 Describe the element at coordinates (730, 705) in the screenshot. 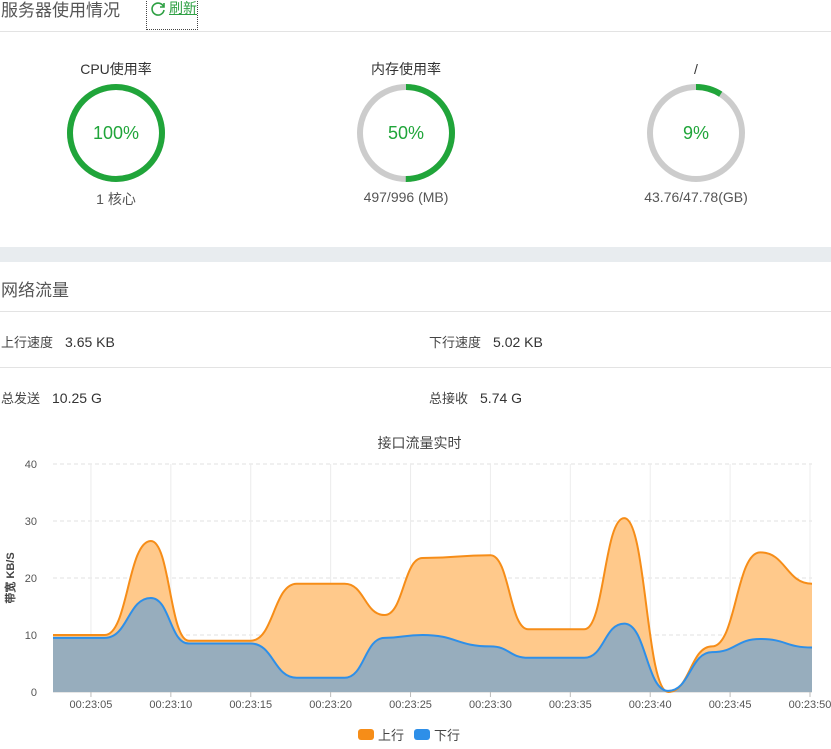

I see `x-tick-label: 00:23:45` at that location.